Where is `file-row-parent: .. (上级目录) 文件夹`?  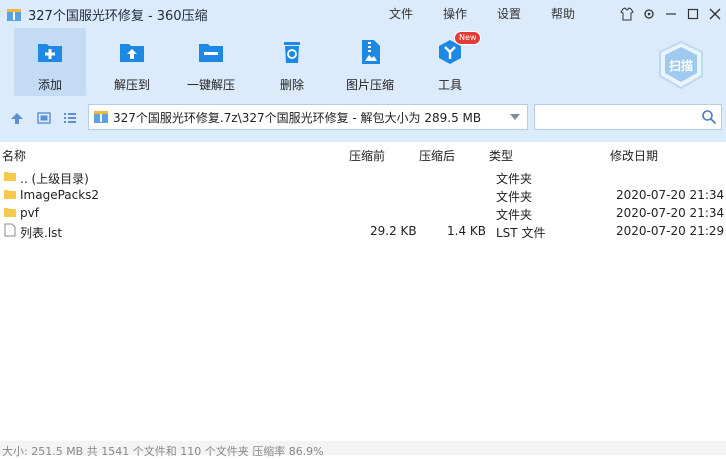
file-row-parent: .. (上级目录) 文件夹 is located at coordinates (363, 177).